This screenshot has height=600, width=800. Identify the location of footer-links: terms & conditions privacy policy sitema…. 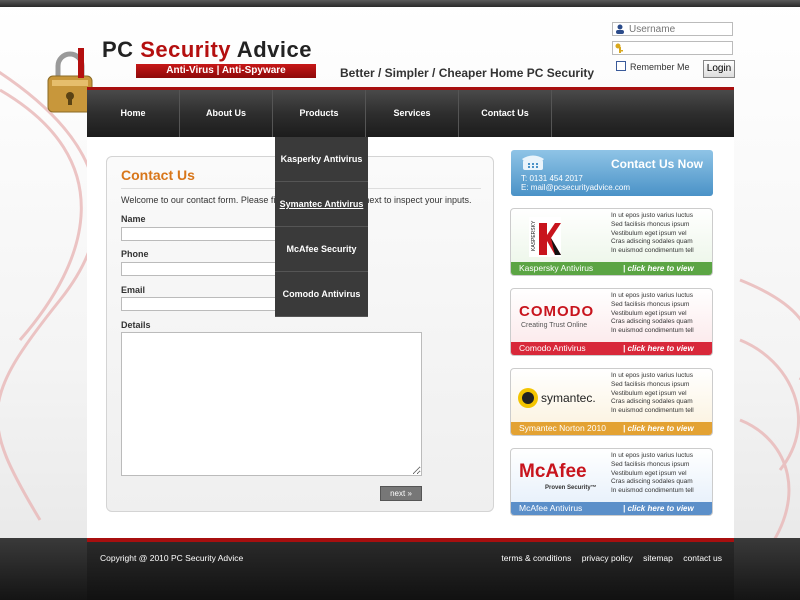
(607, 558).